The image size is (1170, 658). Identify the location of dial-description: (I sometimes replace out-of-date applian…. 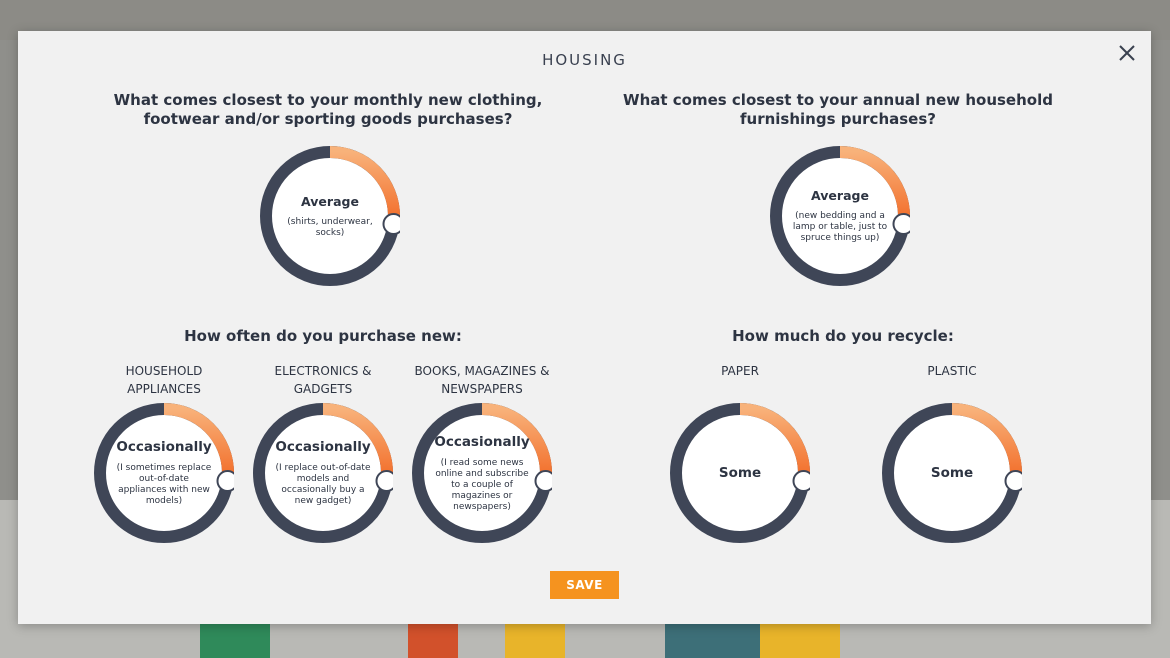
(164, 484).